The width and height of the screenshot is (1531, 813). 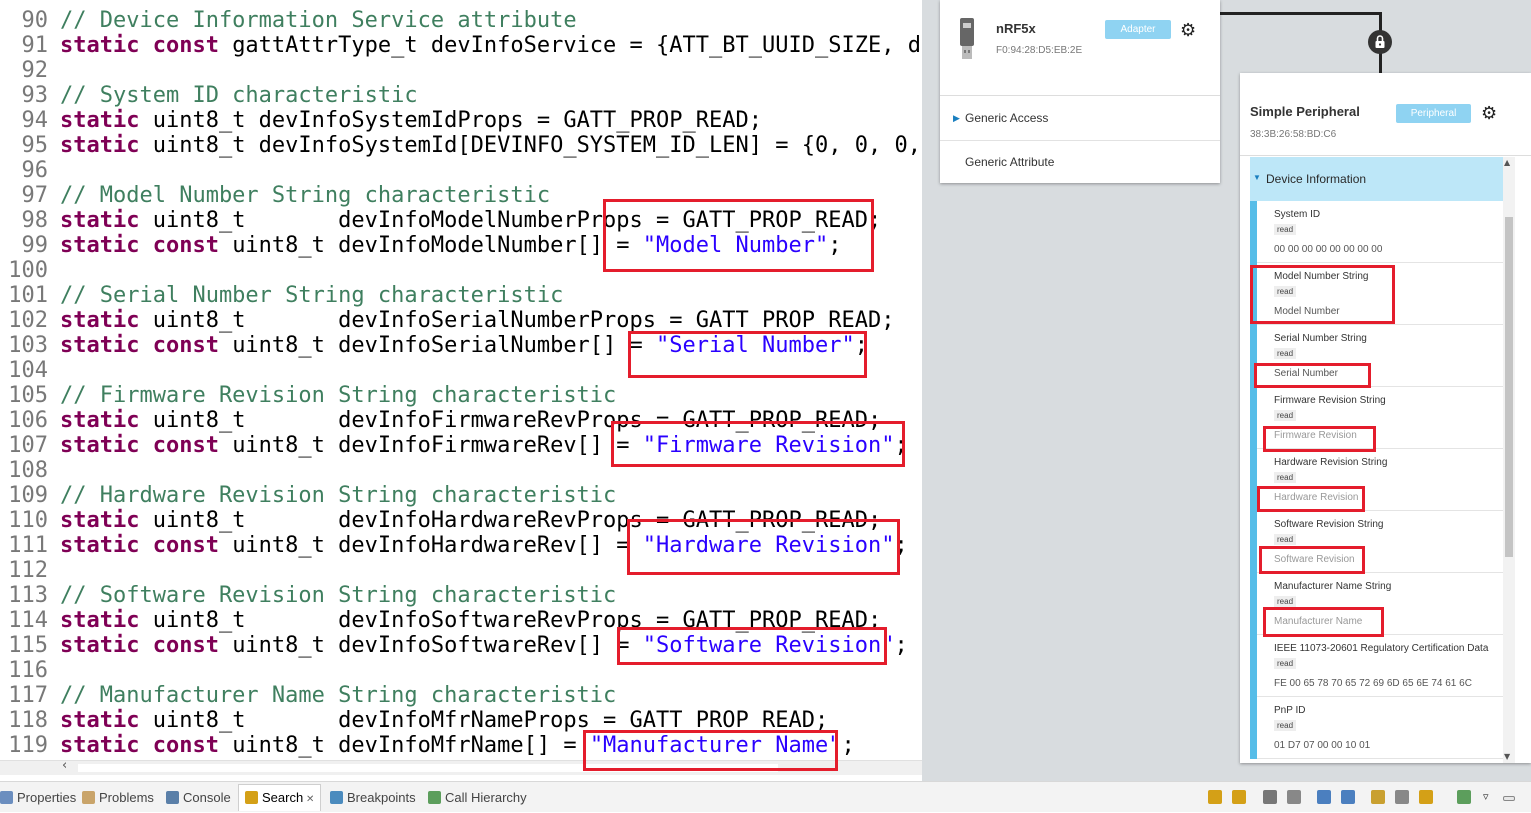 I want to click on run-search-icon, so click(x=1378, y=797).